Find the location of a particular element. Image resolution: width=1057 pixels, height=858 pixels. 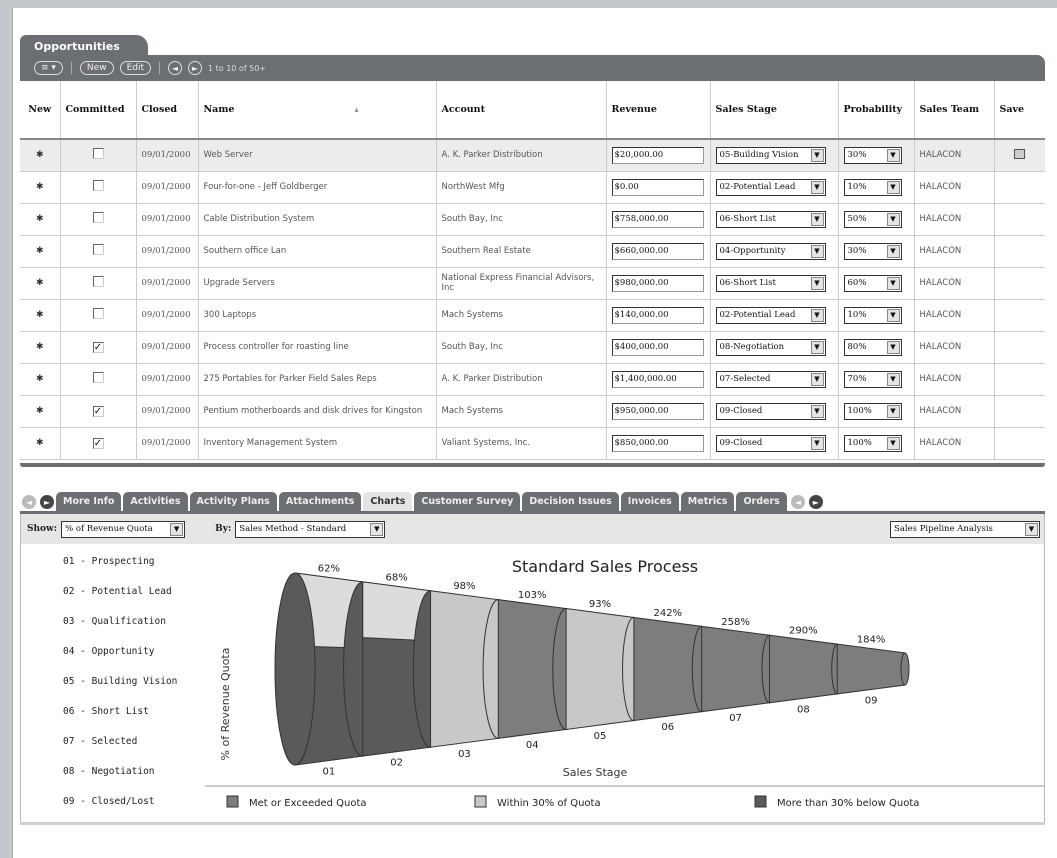

by-select: Sales Method - Standard ▼ is located at coordinates (310, 529).